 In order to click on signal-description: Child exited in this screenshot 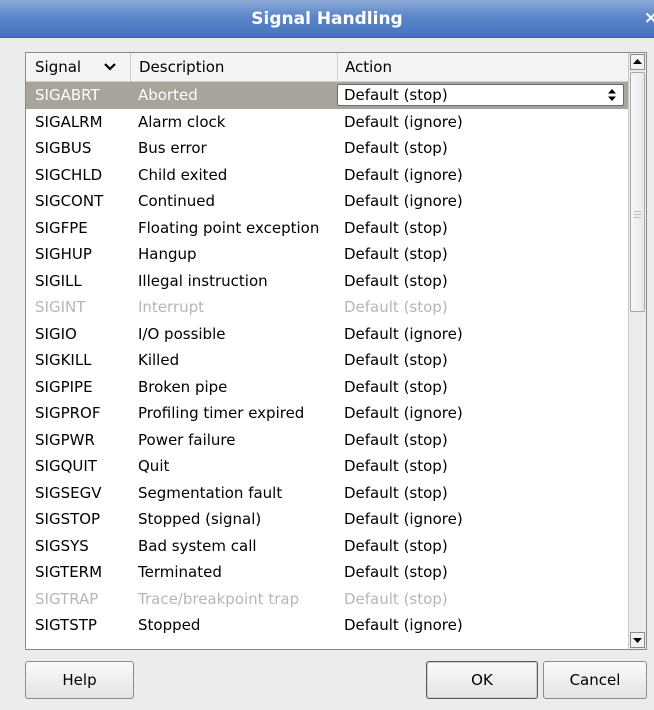, I will do `click(183, 174)`.